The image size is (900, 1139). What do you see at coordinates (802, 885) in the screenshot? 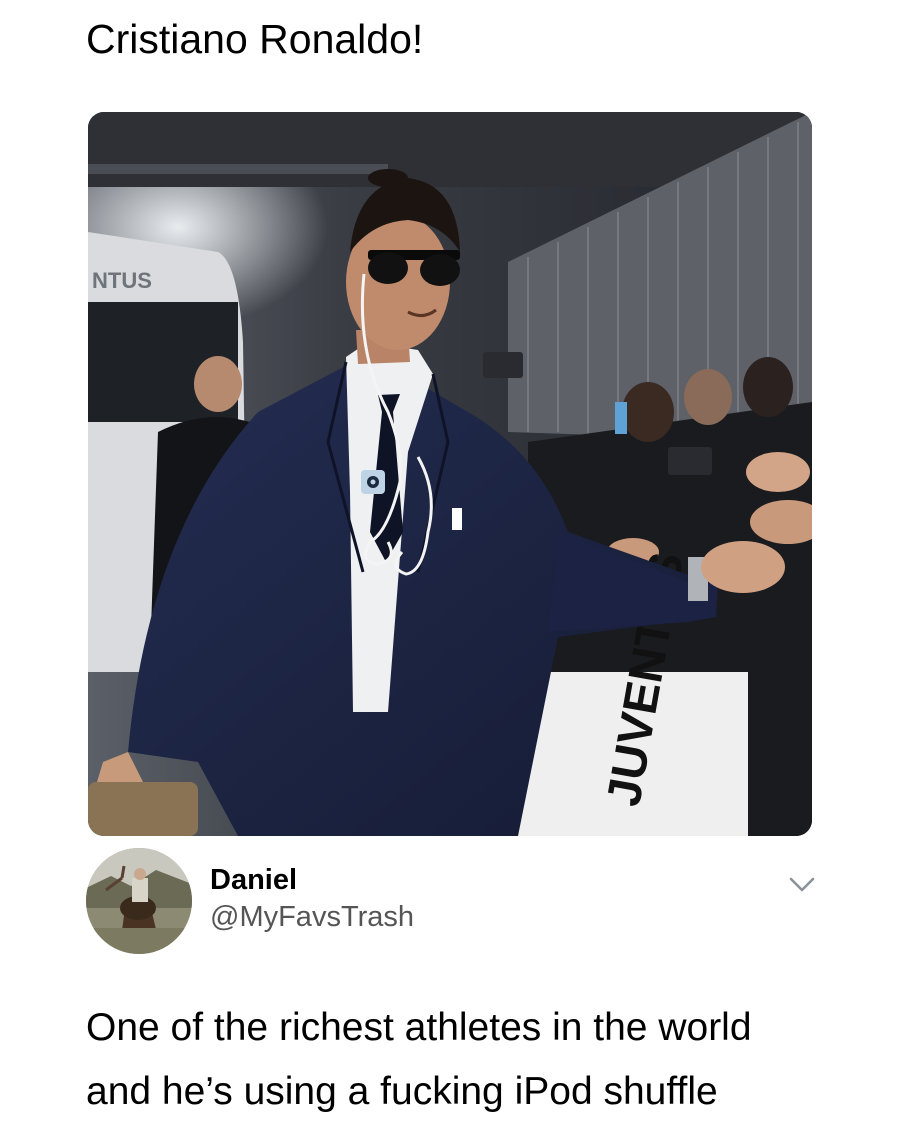
I see `chevron-down-icon` at bounding box center [802, 885].